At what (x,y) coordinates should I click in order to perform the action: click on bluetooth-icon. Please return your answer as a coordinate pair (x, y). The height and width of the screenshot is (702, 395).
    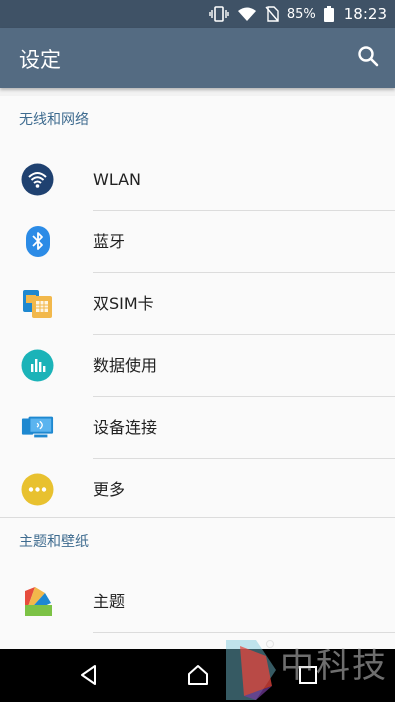
    Looking at the image, I should click on (37, 241).